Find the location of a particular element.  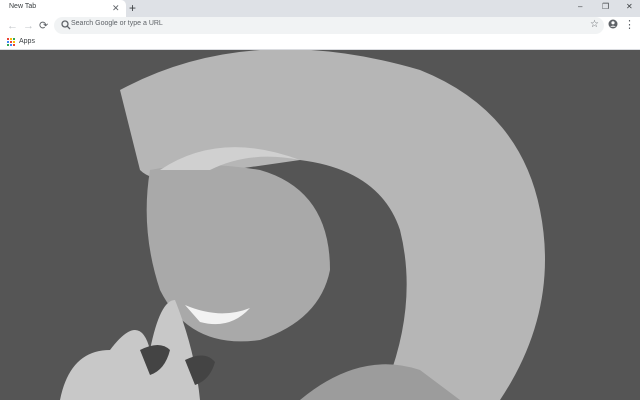

plus-icon: + is located at coordinates (132, 8).